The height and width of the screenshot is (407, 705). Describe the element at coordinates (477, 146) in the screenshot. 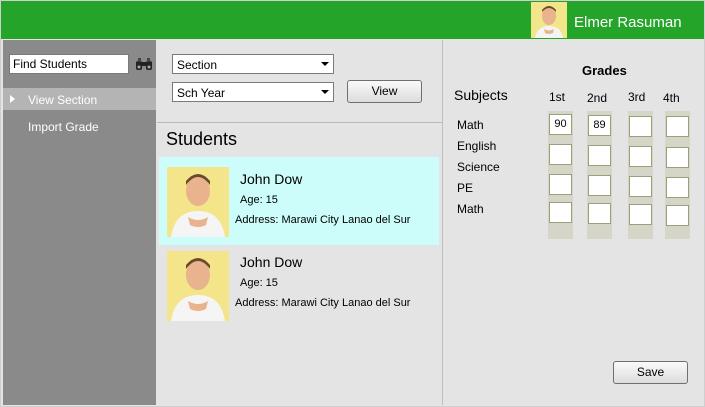

I see `subject-label: English` at that location.